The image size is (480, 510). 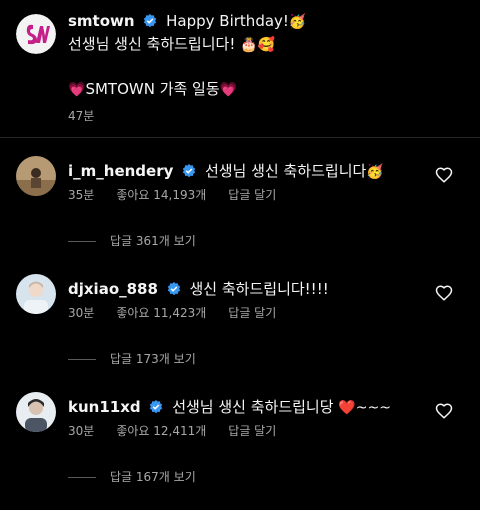 I want to click on smtown-avatar, so click(x=36, y=34).